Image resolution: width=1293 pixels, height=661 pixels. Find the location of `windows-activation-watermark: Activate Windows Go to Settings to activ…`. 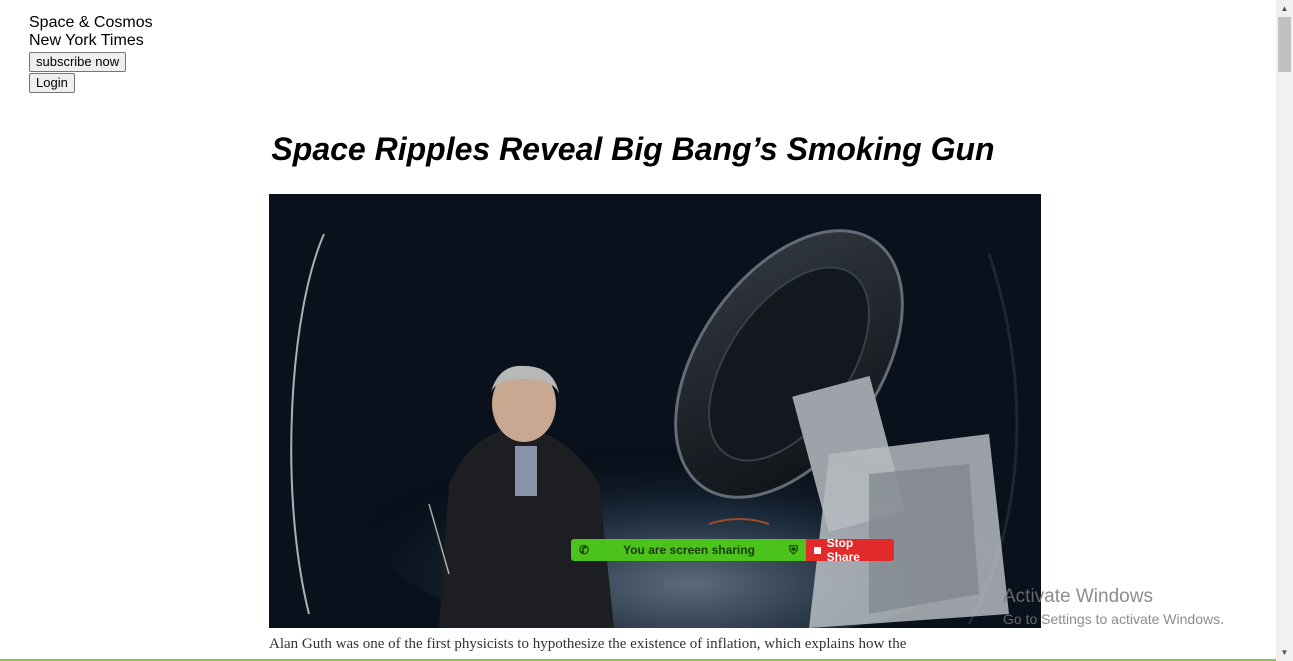

windows-activation-watermark: Activate Windows Go to Settings to activ… is located at coordinates (1113, 608).